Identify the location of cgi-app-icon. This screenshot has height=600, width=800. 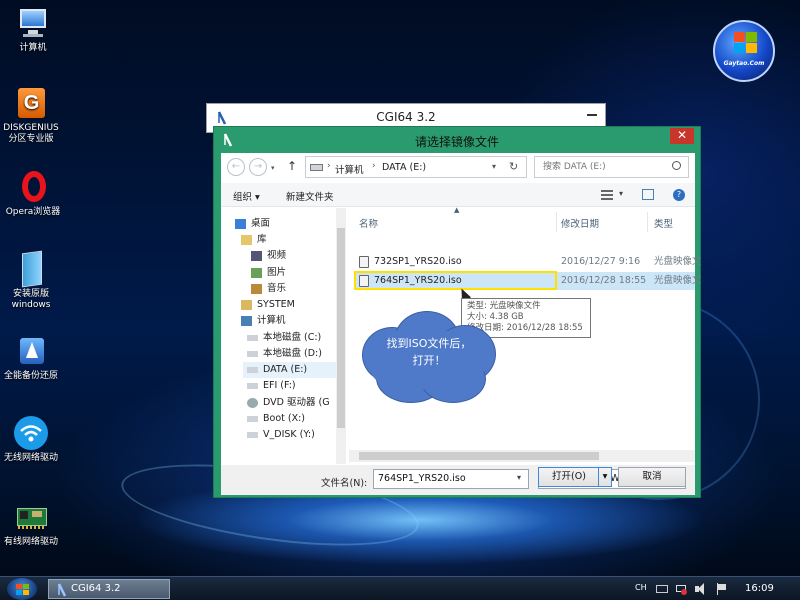
(62, 590).